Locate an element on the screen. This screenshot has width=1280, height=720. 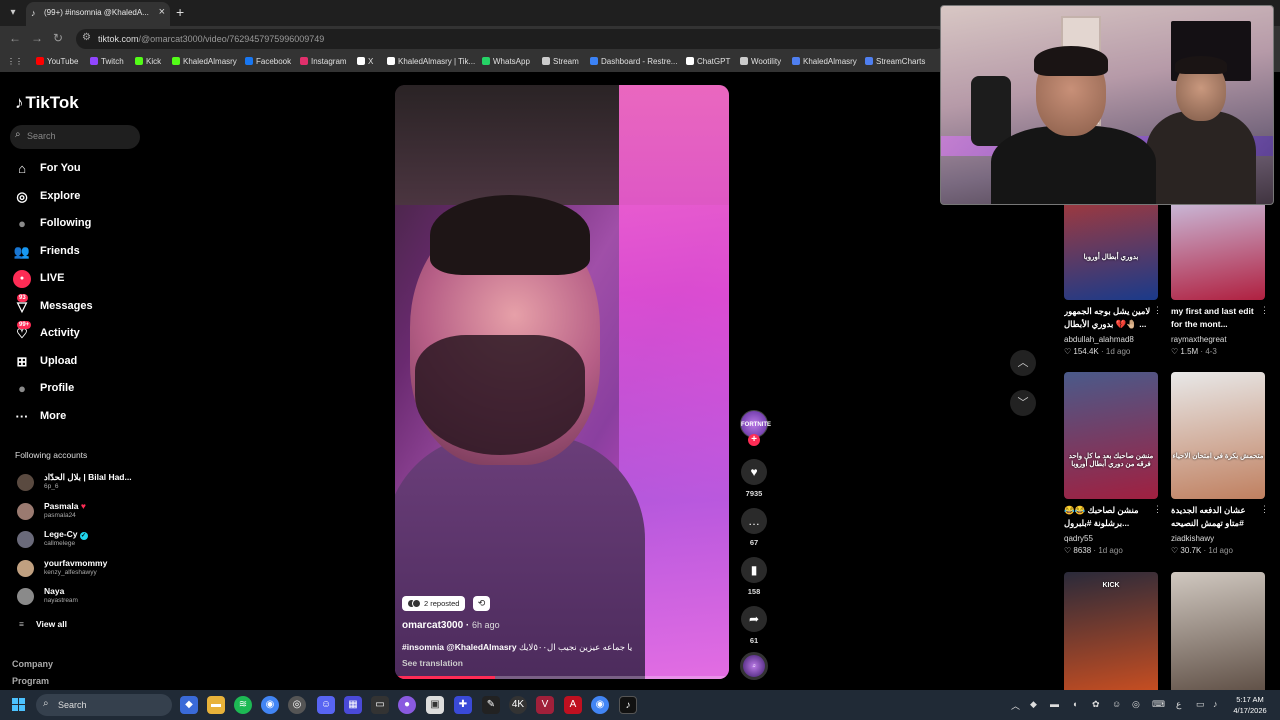
reload-icon: ↻ is located at coordinates (58, 38).